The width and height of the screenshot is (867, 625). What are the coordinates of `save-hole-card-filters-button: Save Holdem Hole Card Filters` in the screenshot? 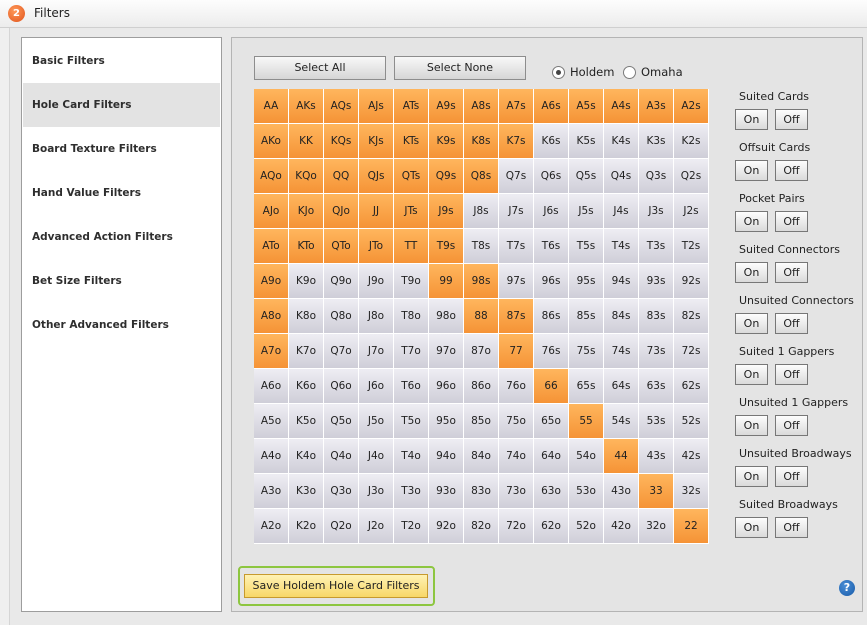 It's located at (336, 586).